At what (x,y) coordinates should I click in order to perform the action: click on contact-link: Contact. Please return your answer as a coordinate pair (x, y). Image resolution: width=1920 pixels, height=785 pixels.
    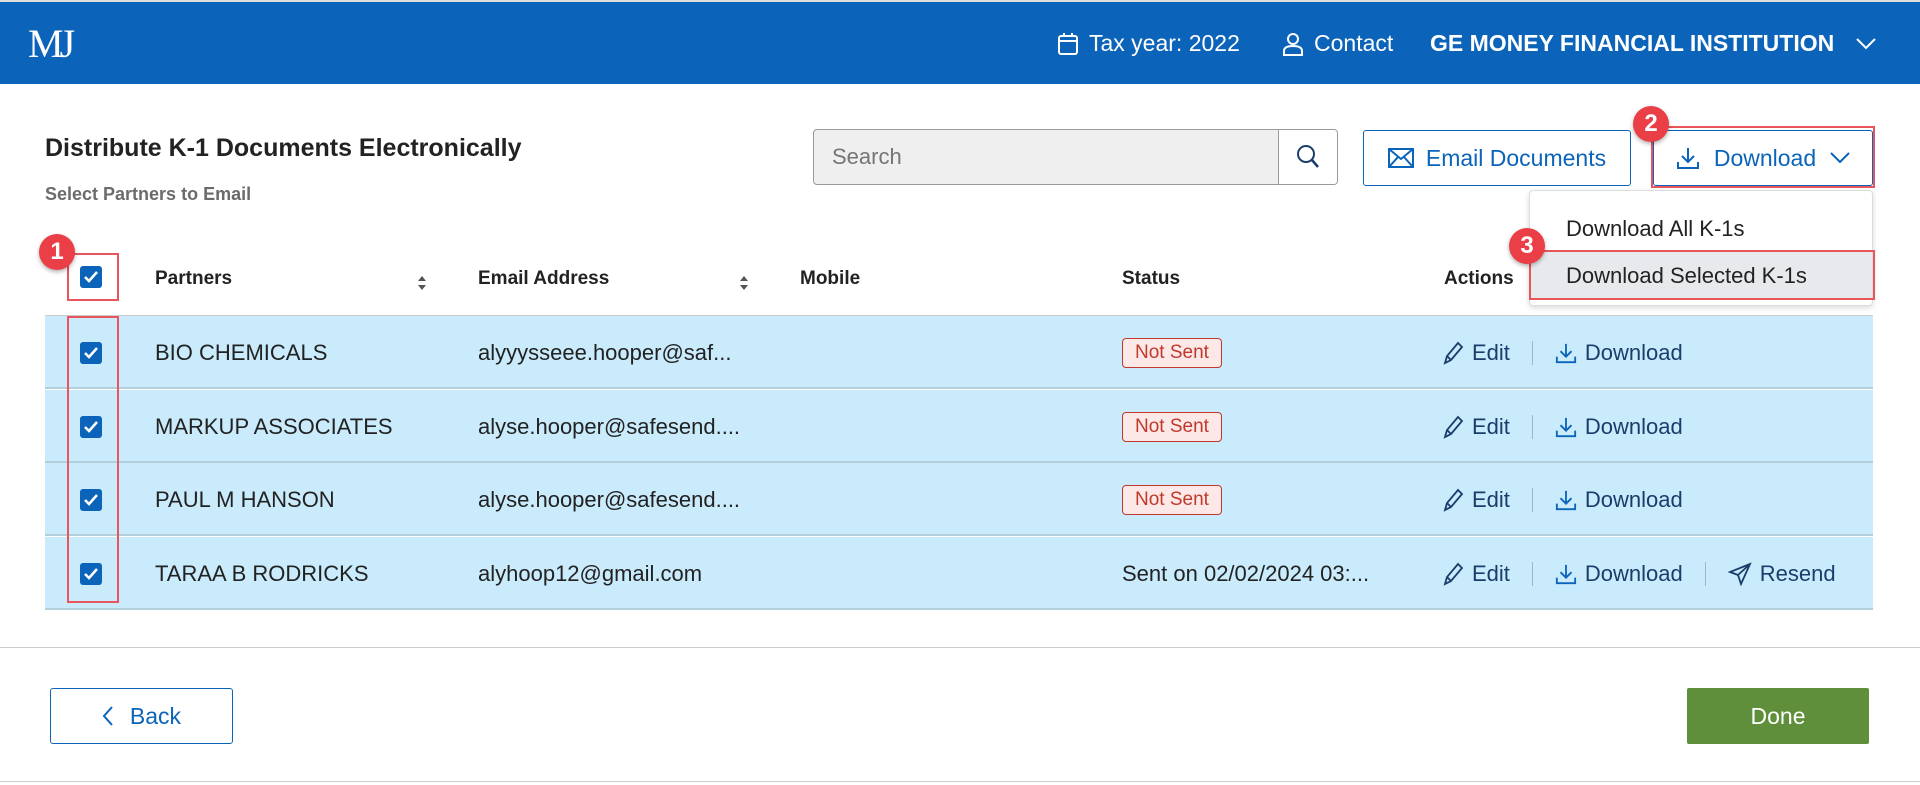
    Looking at the image, I should click on (1337, 43).